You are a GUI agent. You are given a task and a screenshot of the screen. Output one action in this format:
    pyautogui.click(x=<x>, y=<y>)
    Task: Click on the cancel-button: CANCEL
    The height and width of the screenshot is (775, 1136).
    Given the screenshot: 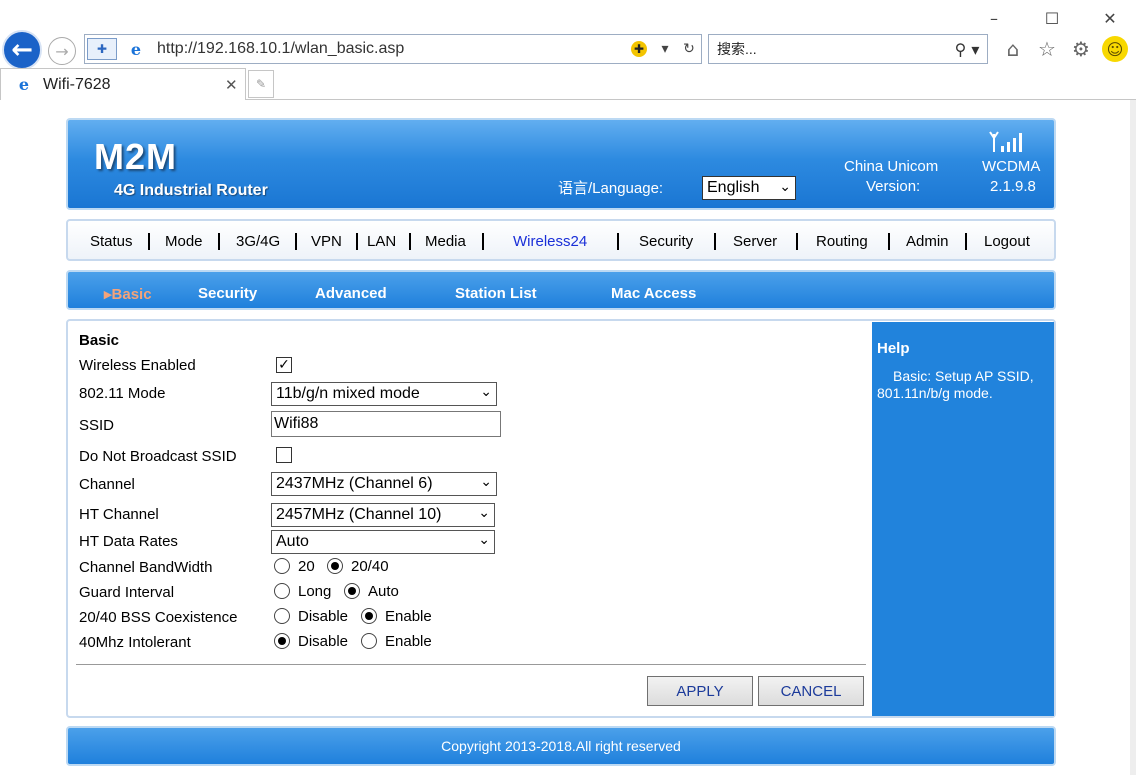 What is the action you would take?
    pyautogui.click(x=811, y=691)
    